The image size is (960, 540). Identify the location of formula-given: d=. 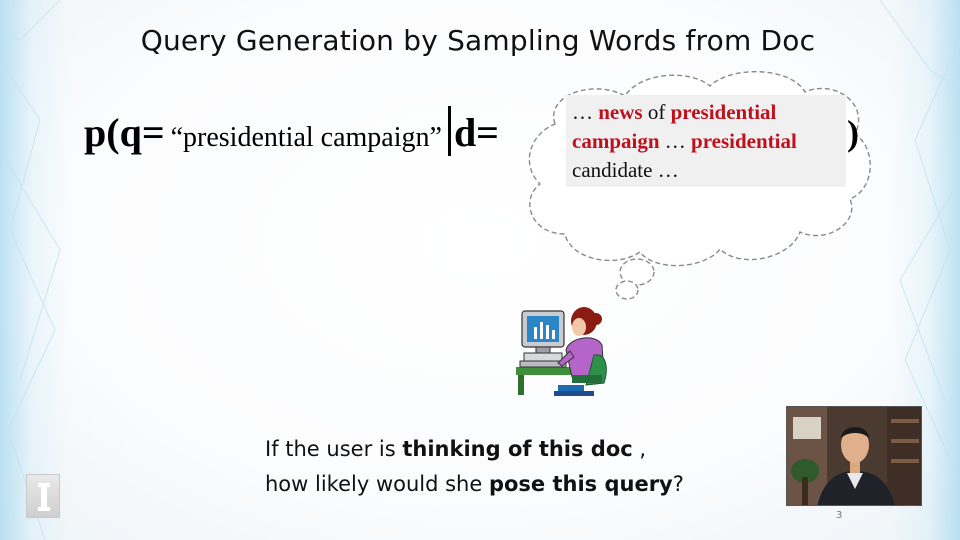
(476, 132).